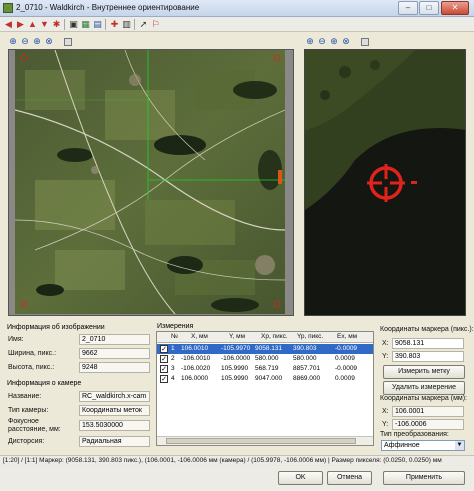  I want to click on pin-icon: ⚐, so click(155, 24).